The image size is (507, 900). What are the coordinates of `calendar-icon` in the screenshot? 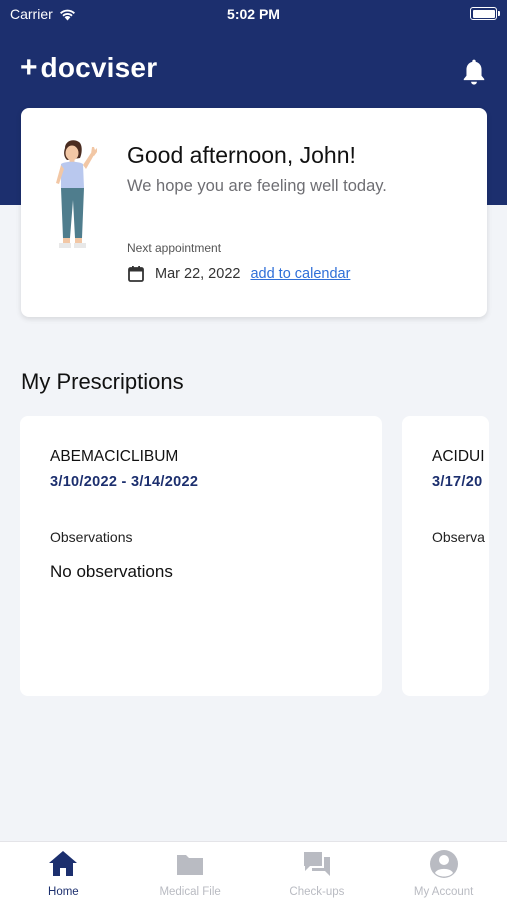 It's located at (136, 274).